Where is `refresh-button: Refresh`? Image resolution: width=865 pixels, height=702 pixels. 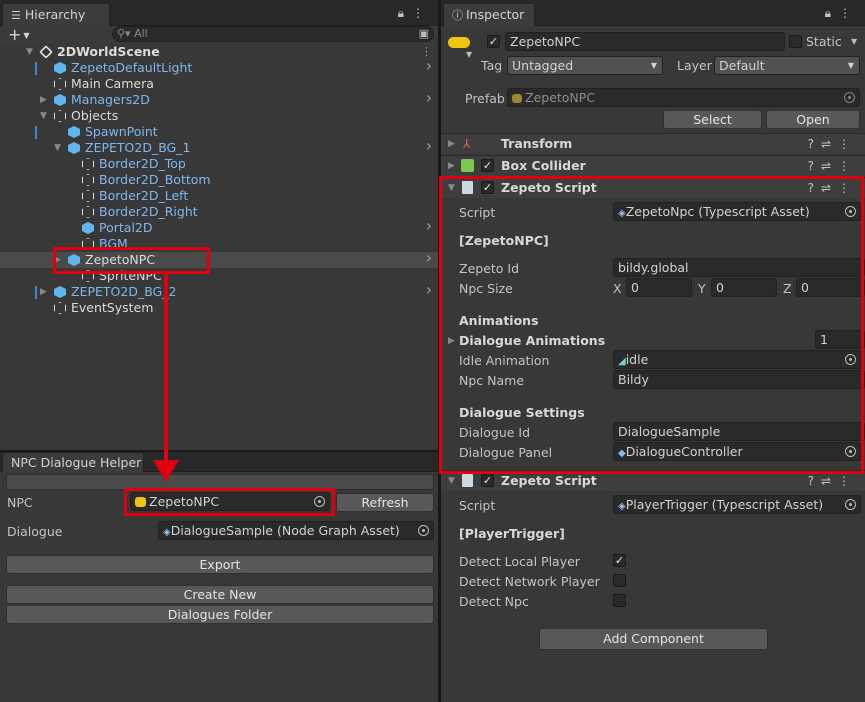 refresh-button: Refresh is located at coordinates (385, 502).